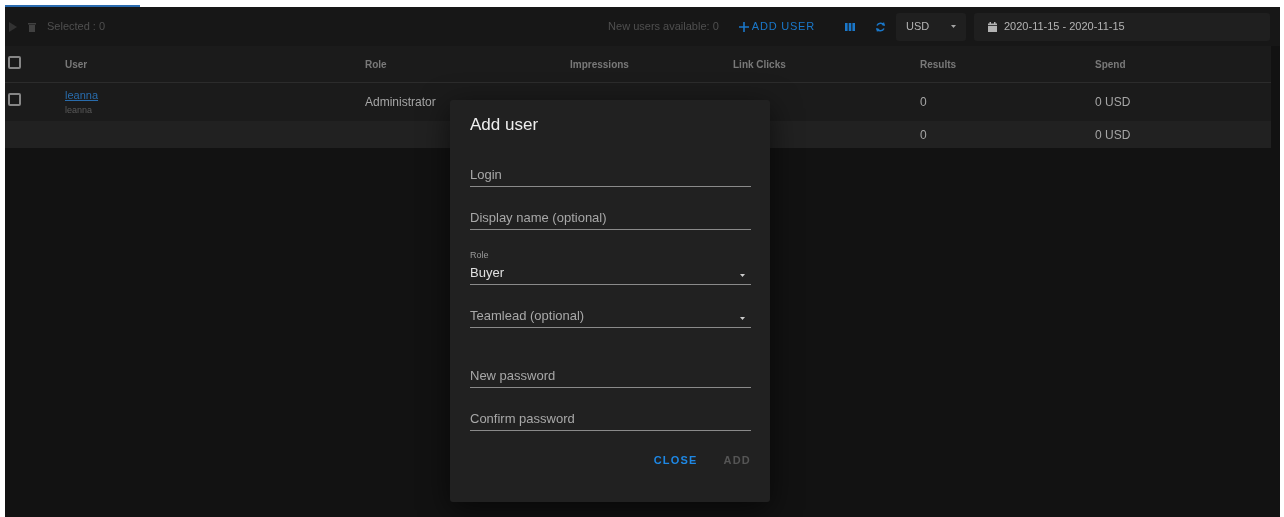  What do you see at coordinates (850, 26) in the screenshot?
I see `columns-icon` at bounding box center [850, 26].